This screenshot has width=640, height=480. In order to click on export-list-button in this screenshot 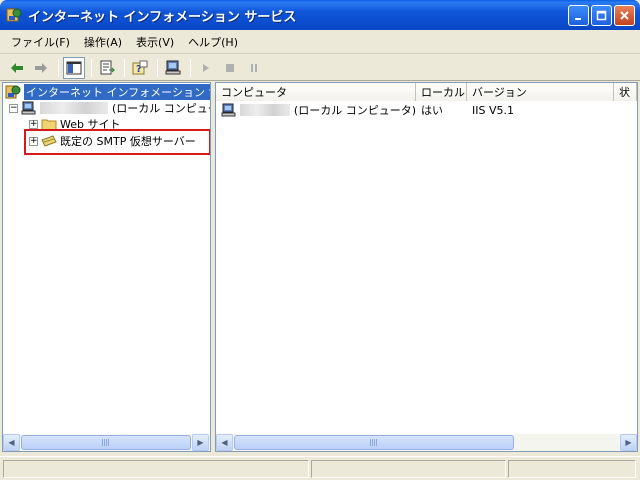, I will do `click(107, 68)`.